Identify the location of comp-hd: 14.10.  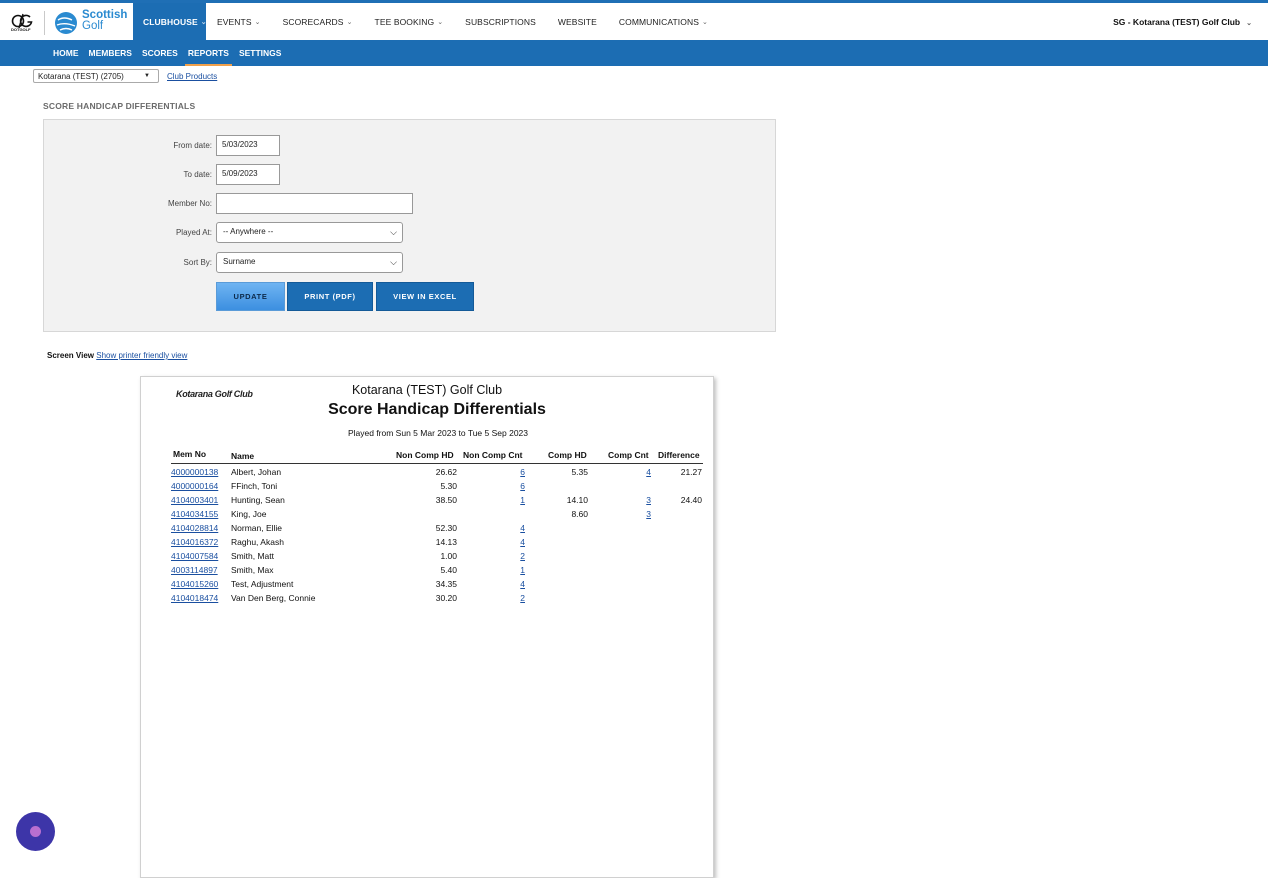
(577, 500).